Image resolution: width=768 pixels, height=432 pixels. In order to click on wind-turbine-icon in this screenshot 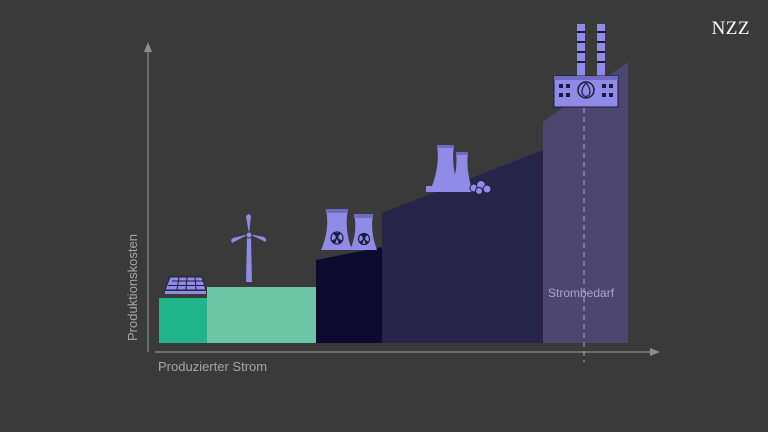, I will do `click(248, 248)`.